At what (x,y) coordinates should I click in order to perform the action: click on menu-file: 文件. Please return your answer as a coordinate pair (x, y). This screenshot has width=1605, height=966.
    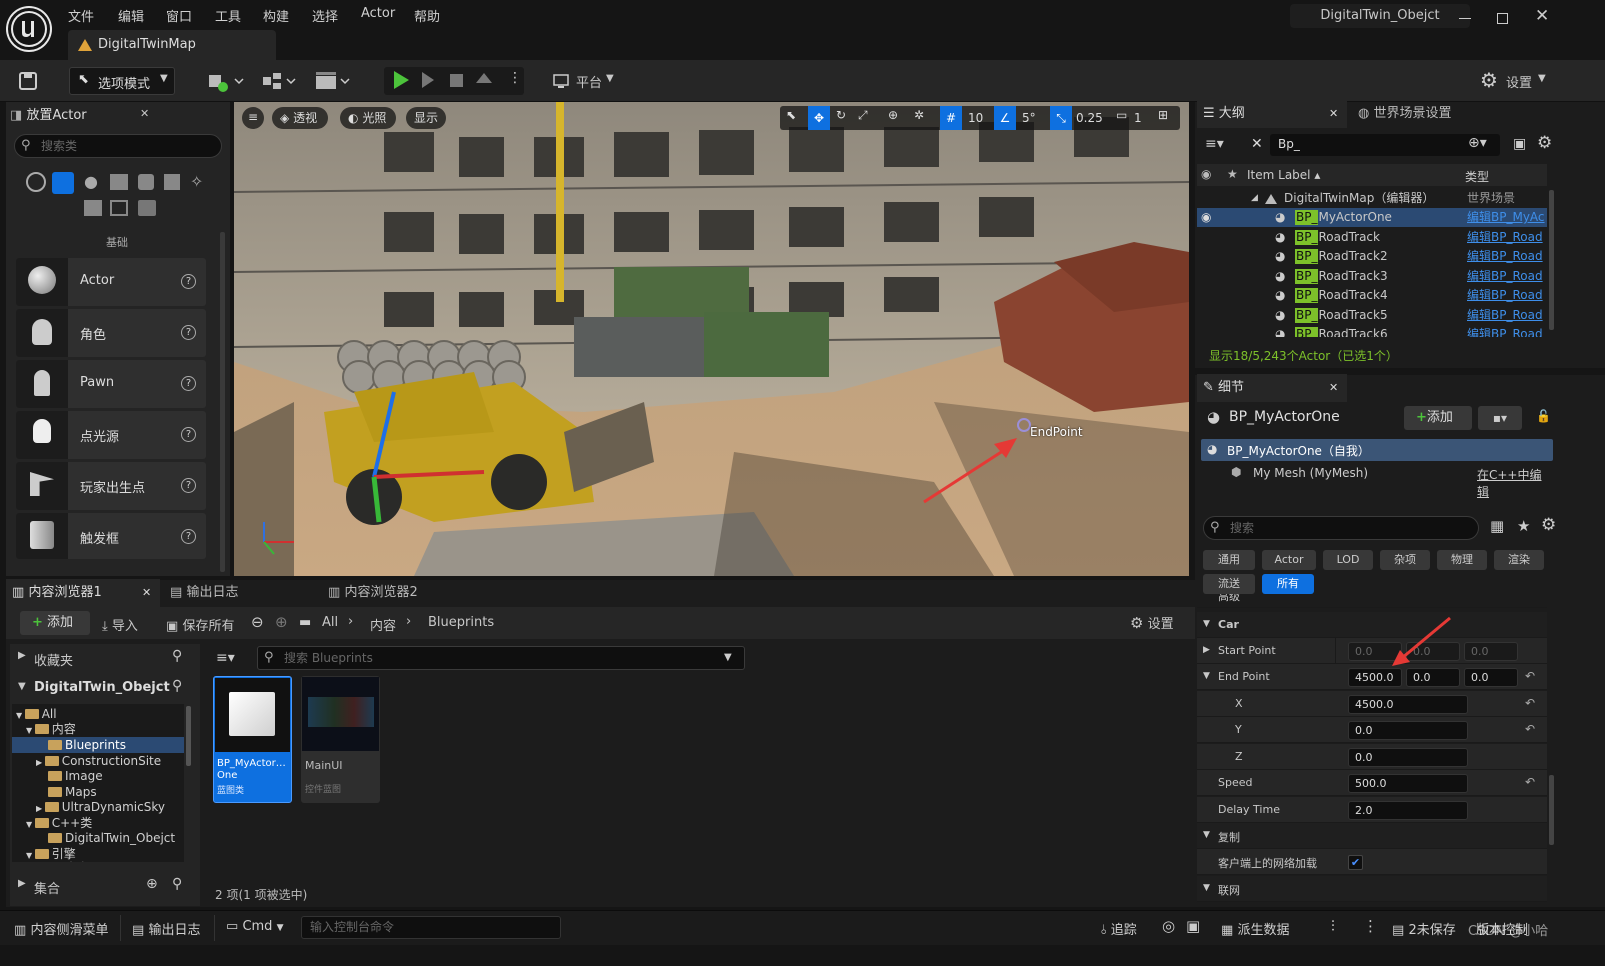
    Looking at the image, I should click on (81, 15).